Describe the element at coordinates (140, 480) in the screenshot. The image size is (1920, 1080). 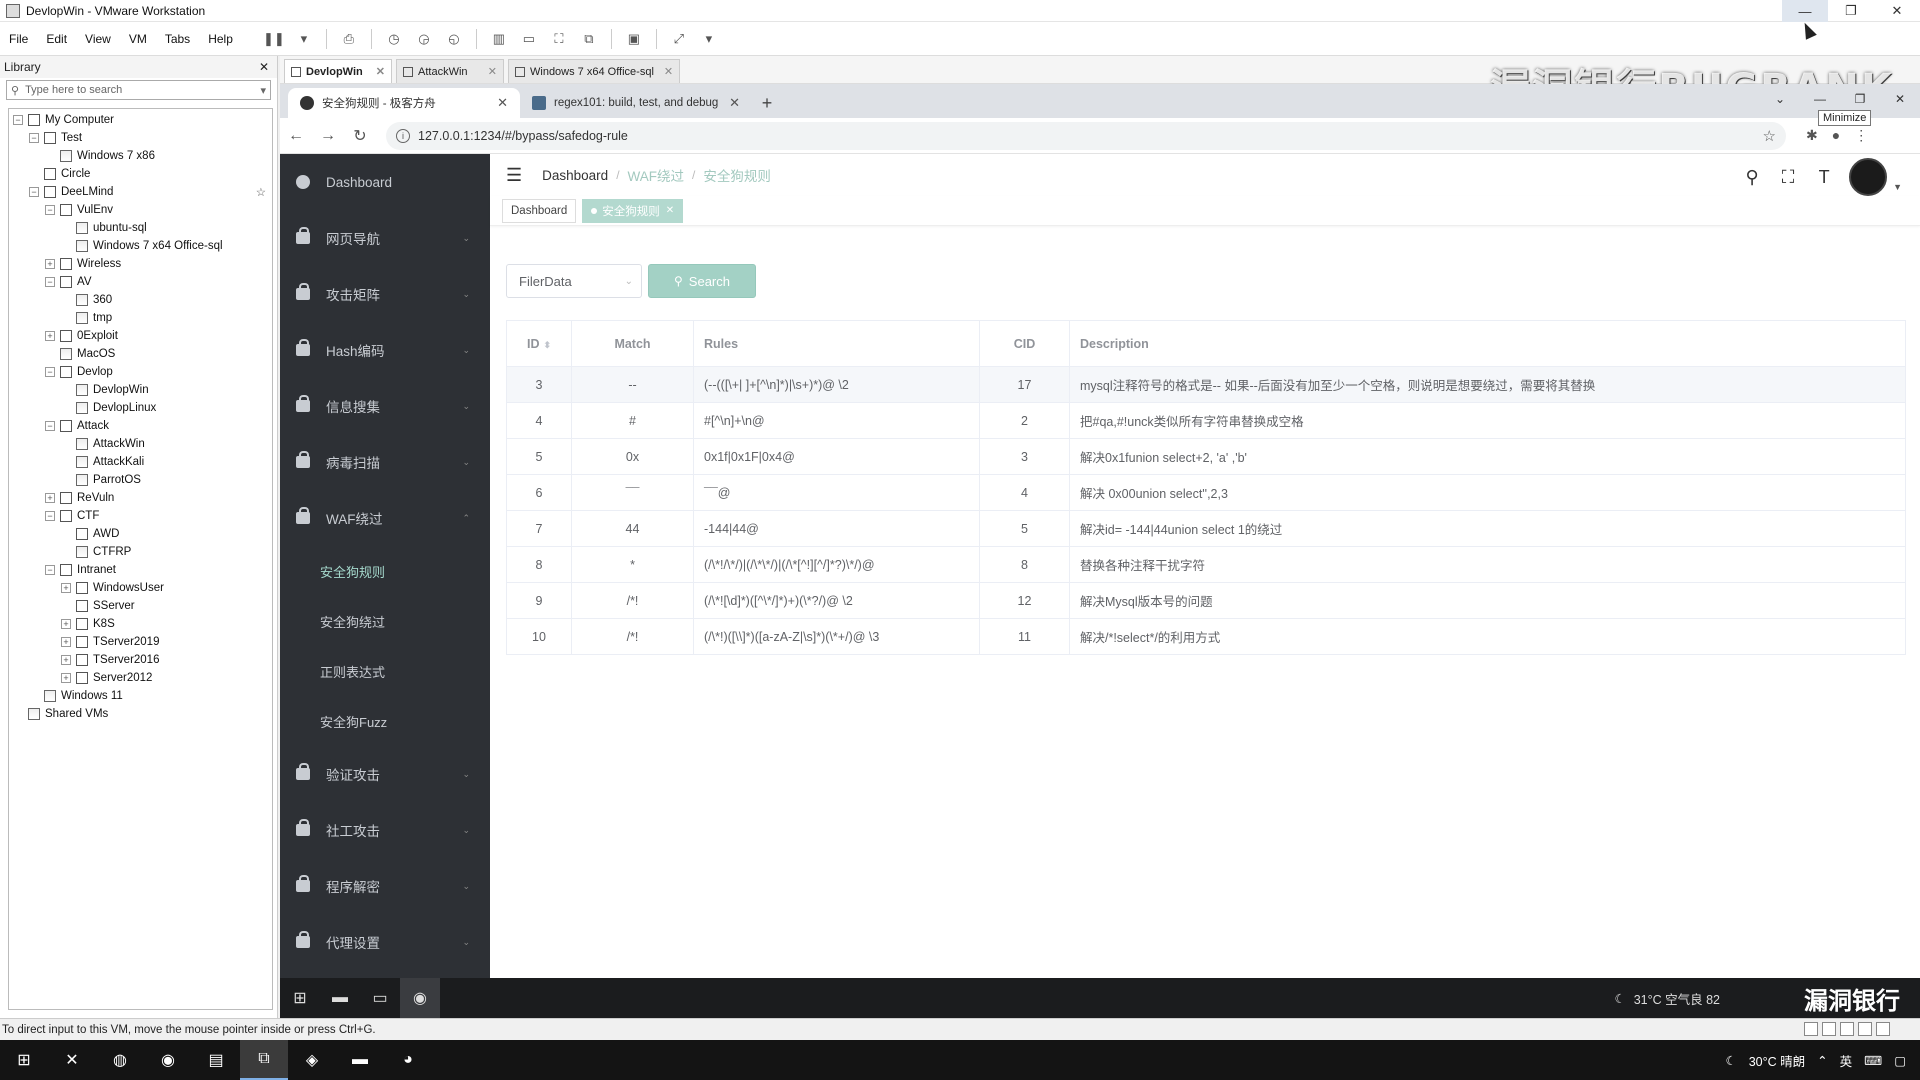
I see `tree-item: ParrotOS` at that location.